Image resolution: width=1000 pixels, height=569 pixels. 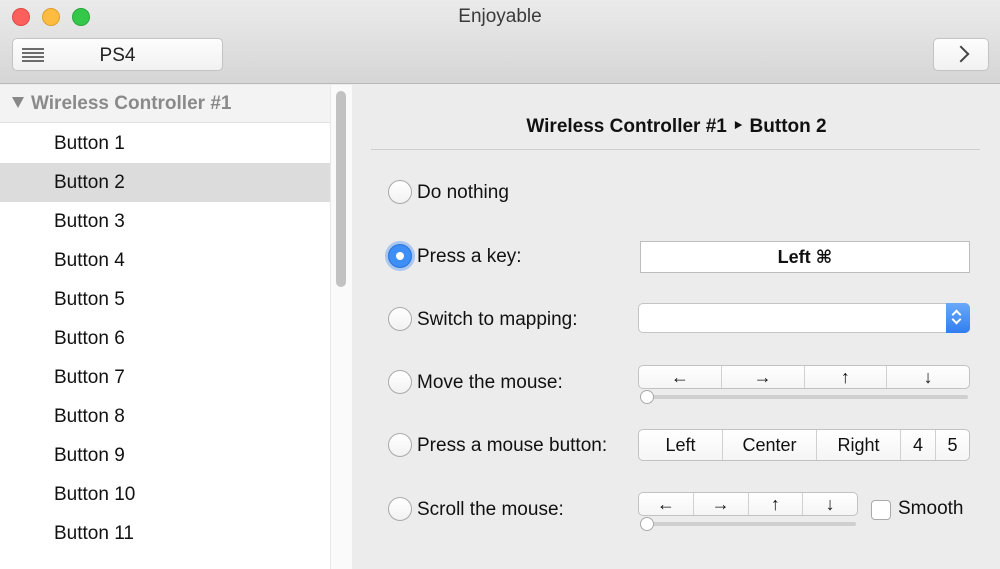 I want to click on window-title: Enjoyable, so click(x=500, y=16).